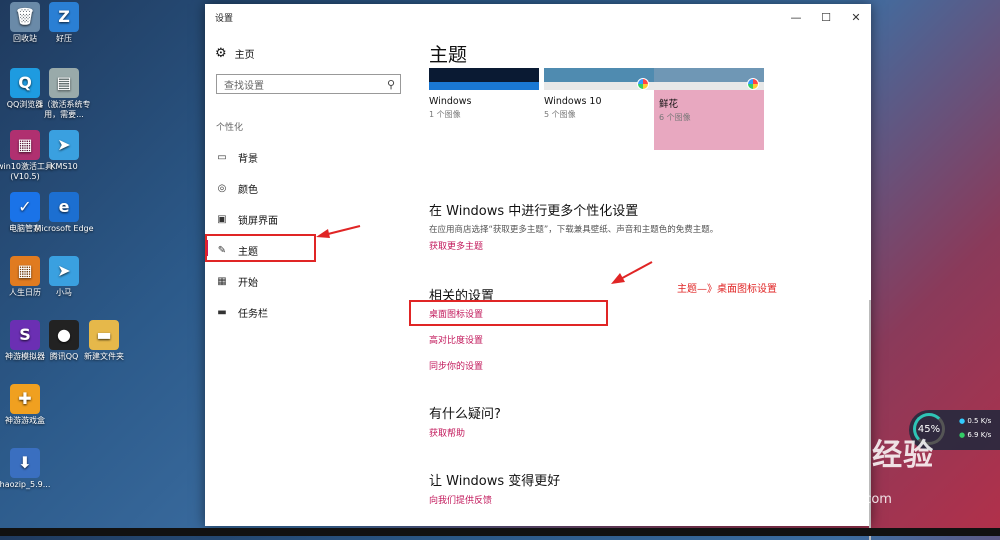 The width and height of the screenshot is (1000, 540). I want to click on desktop-icon: e Microsoft Edge, so click(64, 213).